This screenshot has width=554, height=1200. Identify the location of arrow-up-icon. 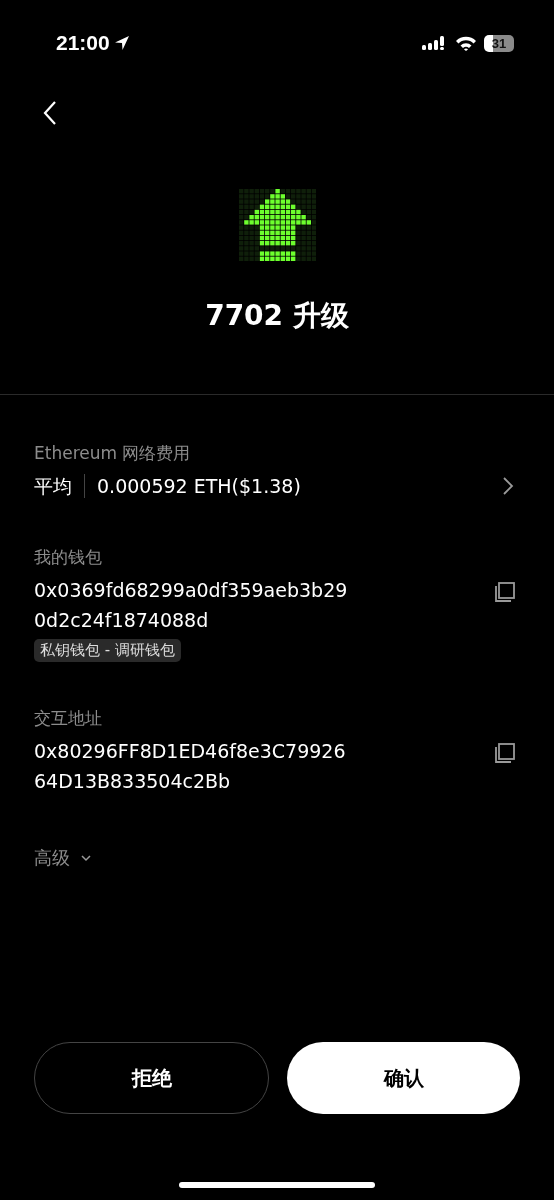
(277, 225).